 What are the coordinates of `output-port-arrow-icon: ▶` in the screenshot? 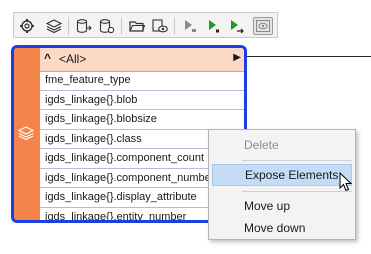 It's located at (237, 57).